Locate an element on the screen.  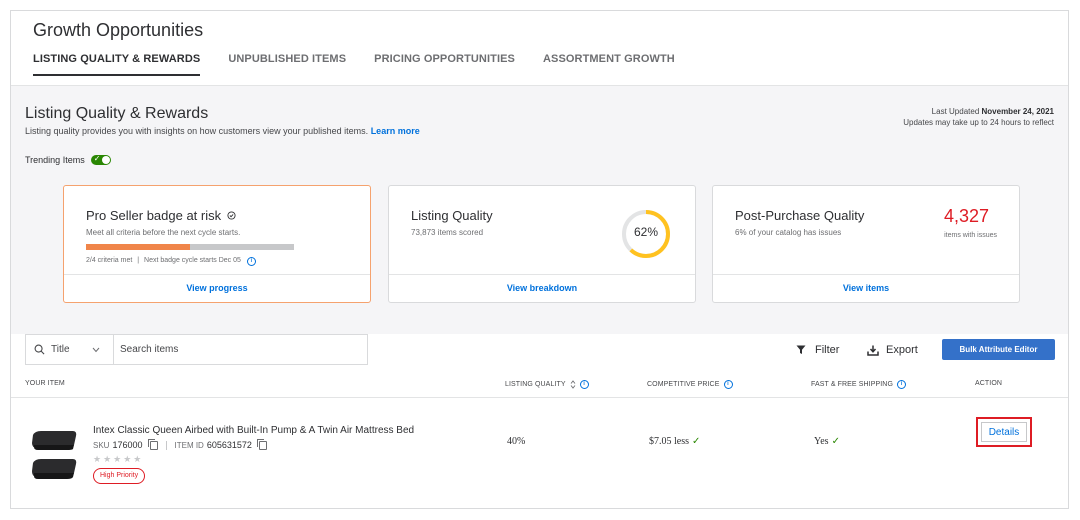
col-header-quality-label: LISTING QUALITY is located at coordinates (535, 384).